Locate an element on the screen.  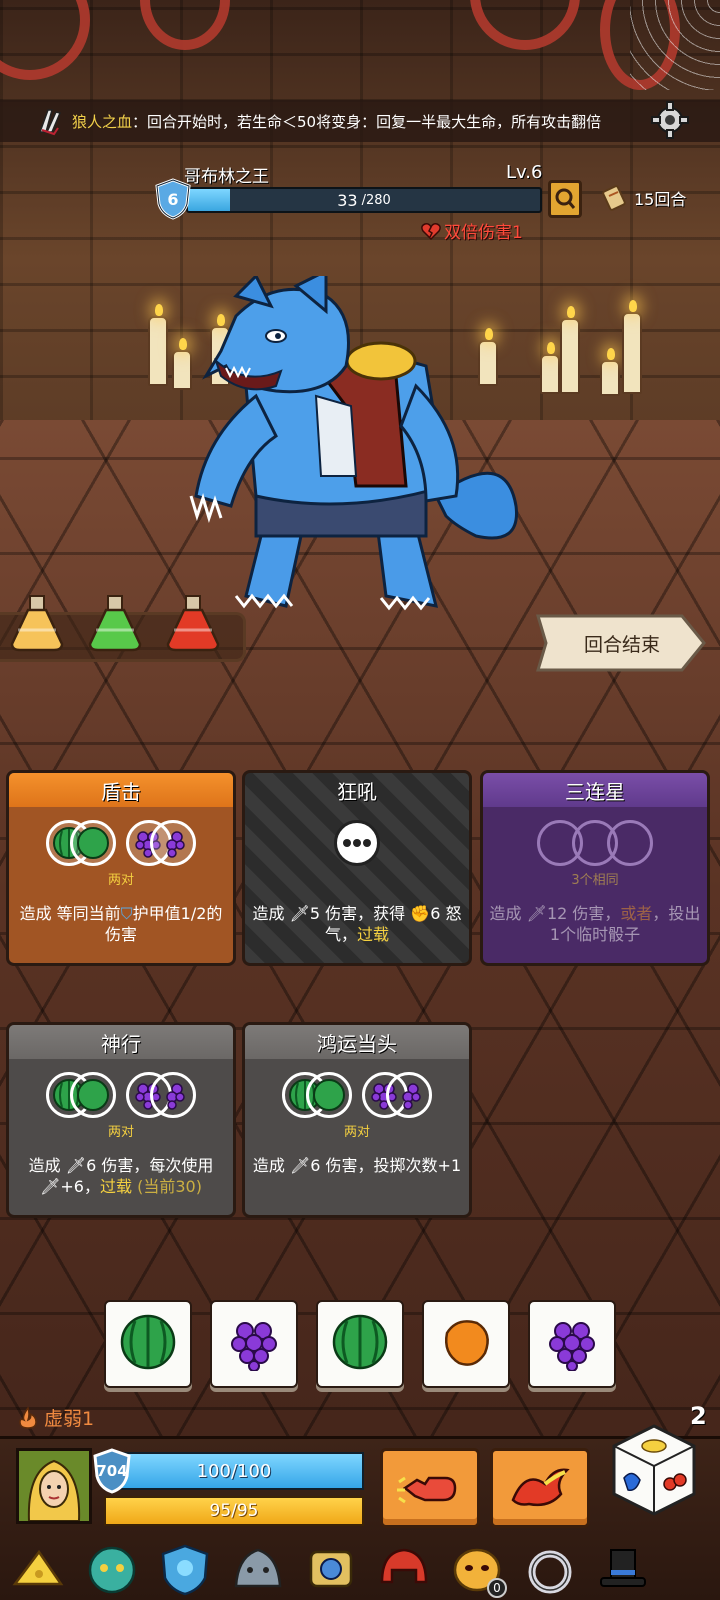
enemy-armor-value: 6 is located at coordinates (173, 199).